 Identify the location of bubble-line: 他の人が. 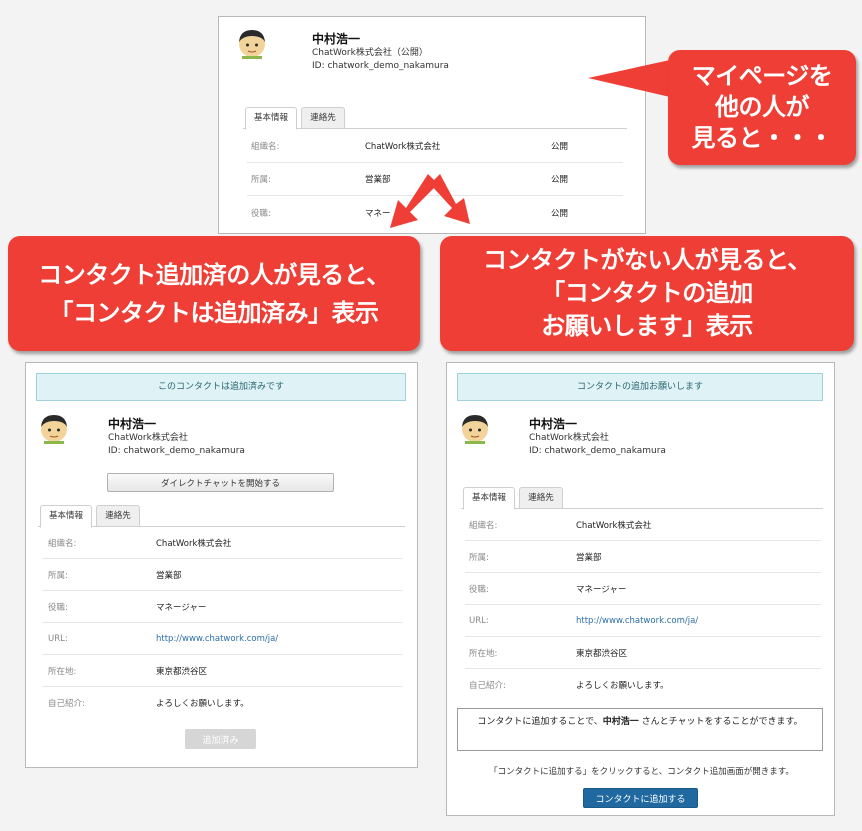
(762, 107).